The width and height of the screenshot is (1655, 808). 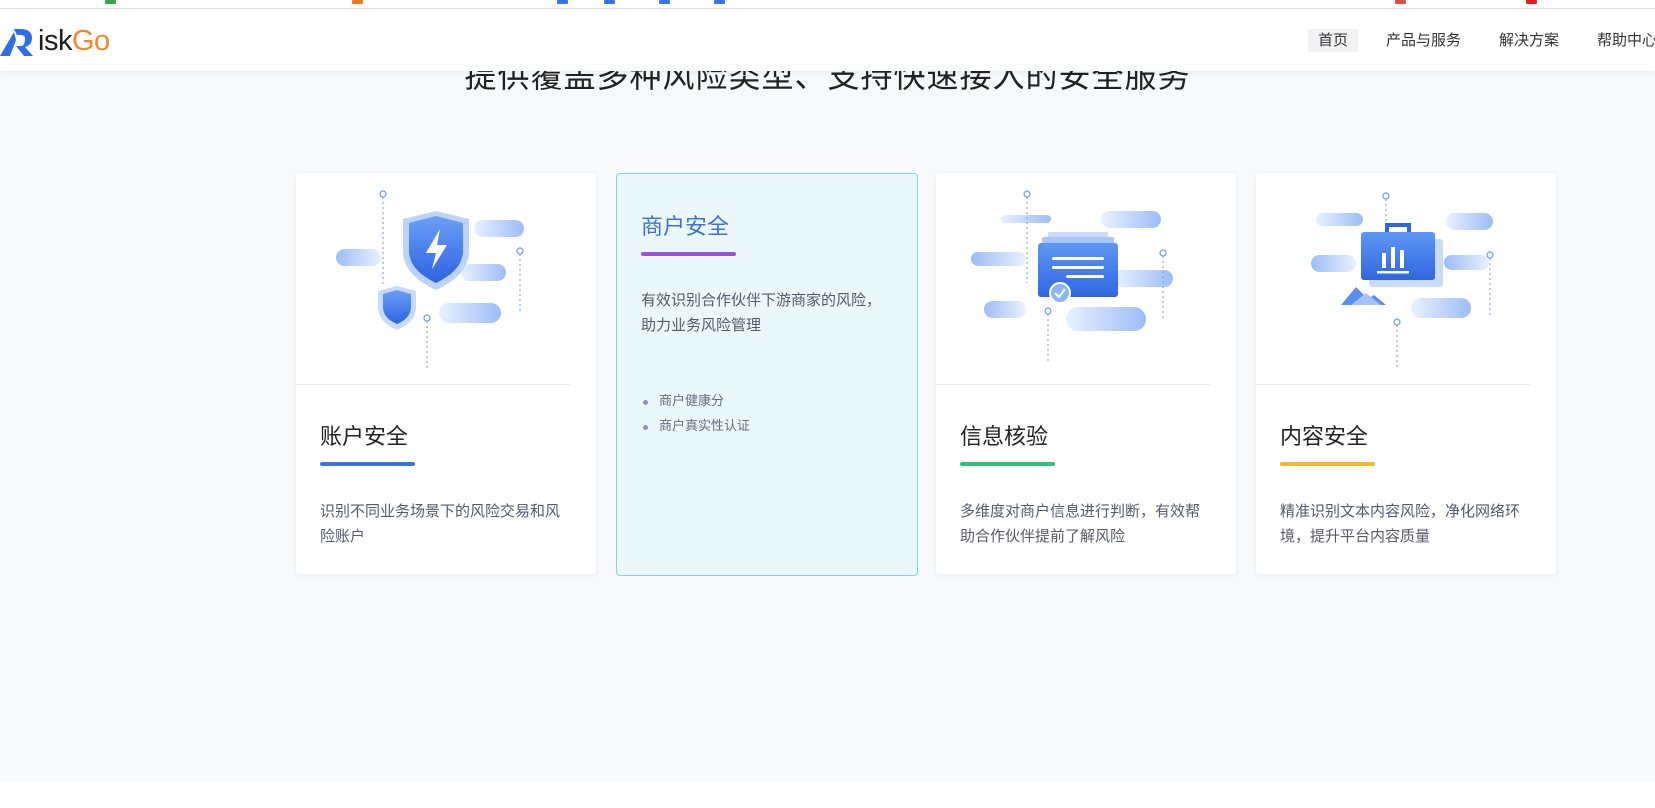 What do you see at coordinates (1080, 523) in the screenshot?
I see `card-description: 多维度对商户信息进行判断，有效帮助合作伙伴提前了解风险` at bounding box center [1080, 523].